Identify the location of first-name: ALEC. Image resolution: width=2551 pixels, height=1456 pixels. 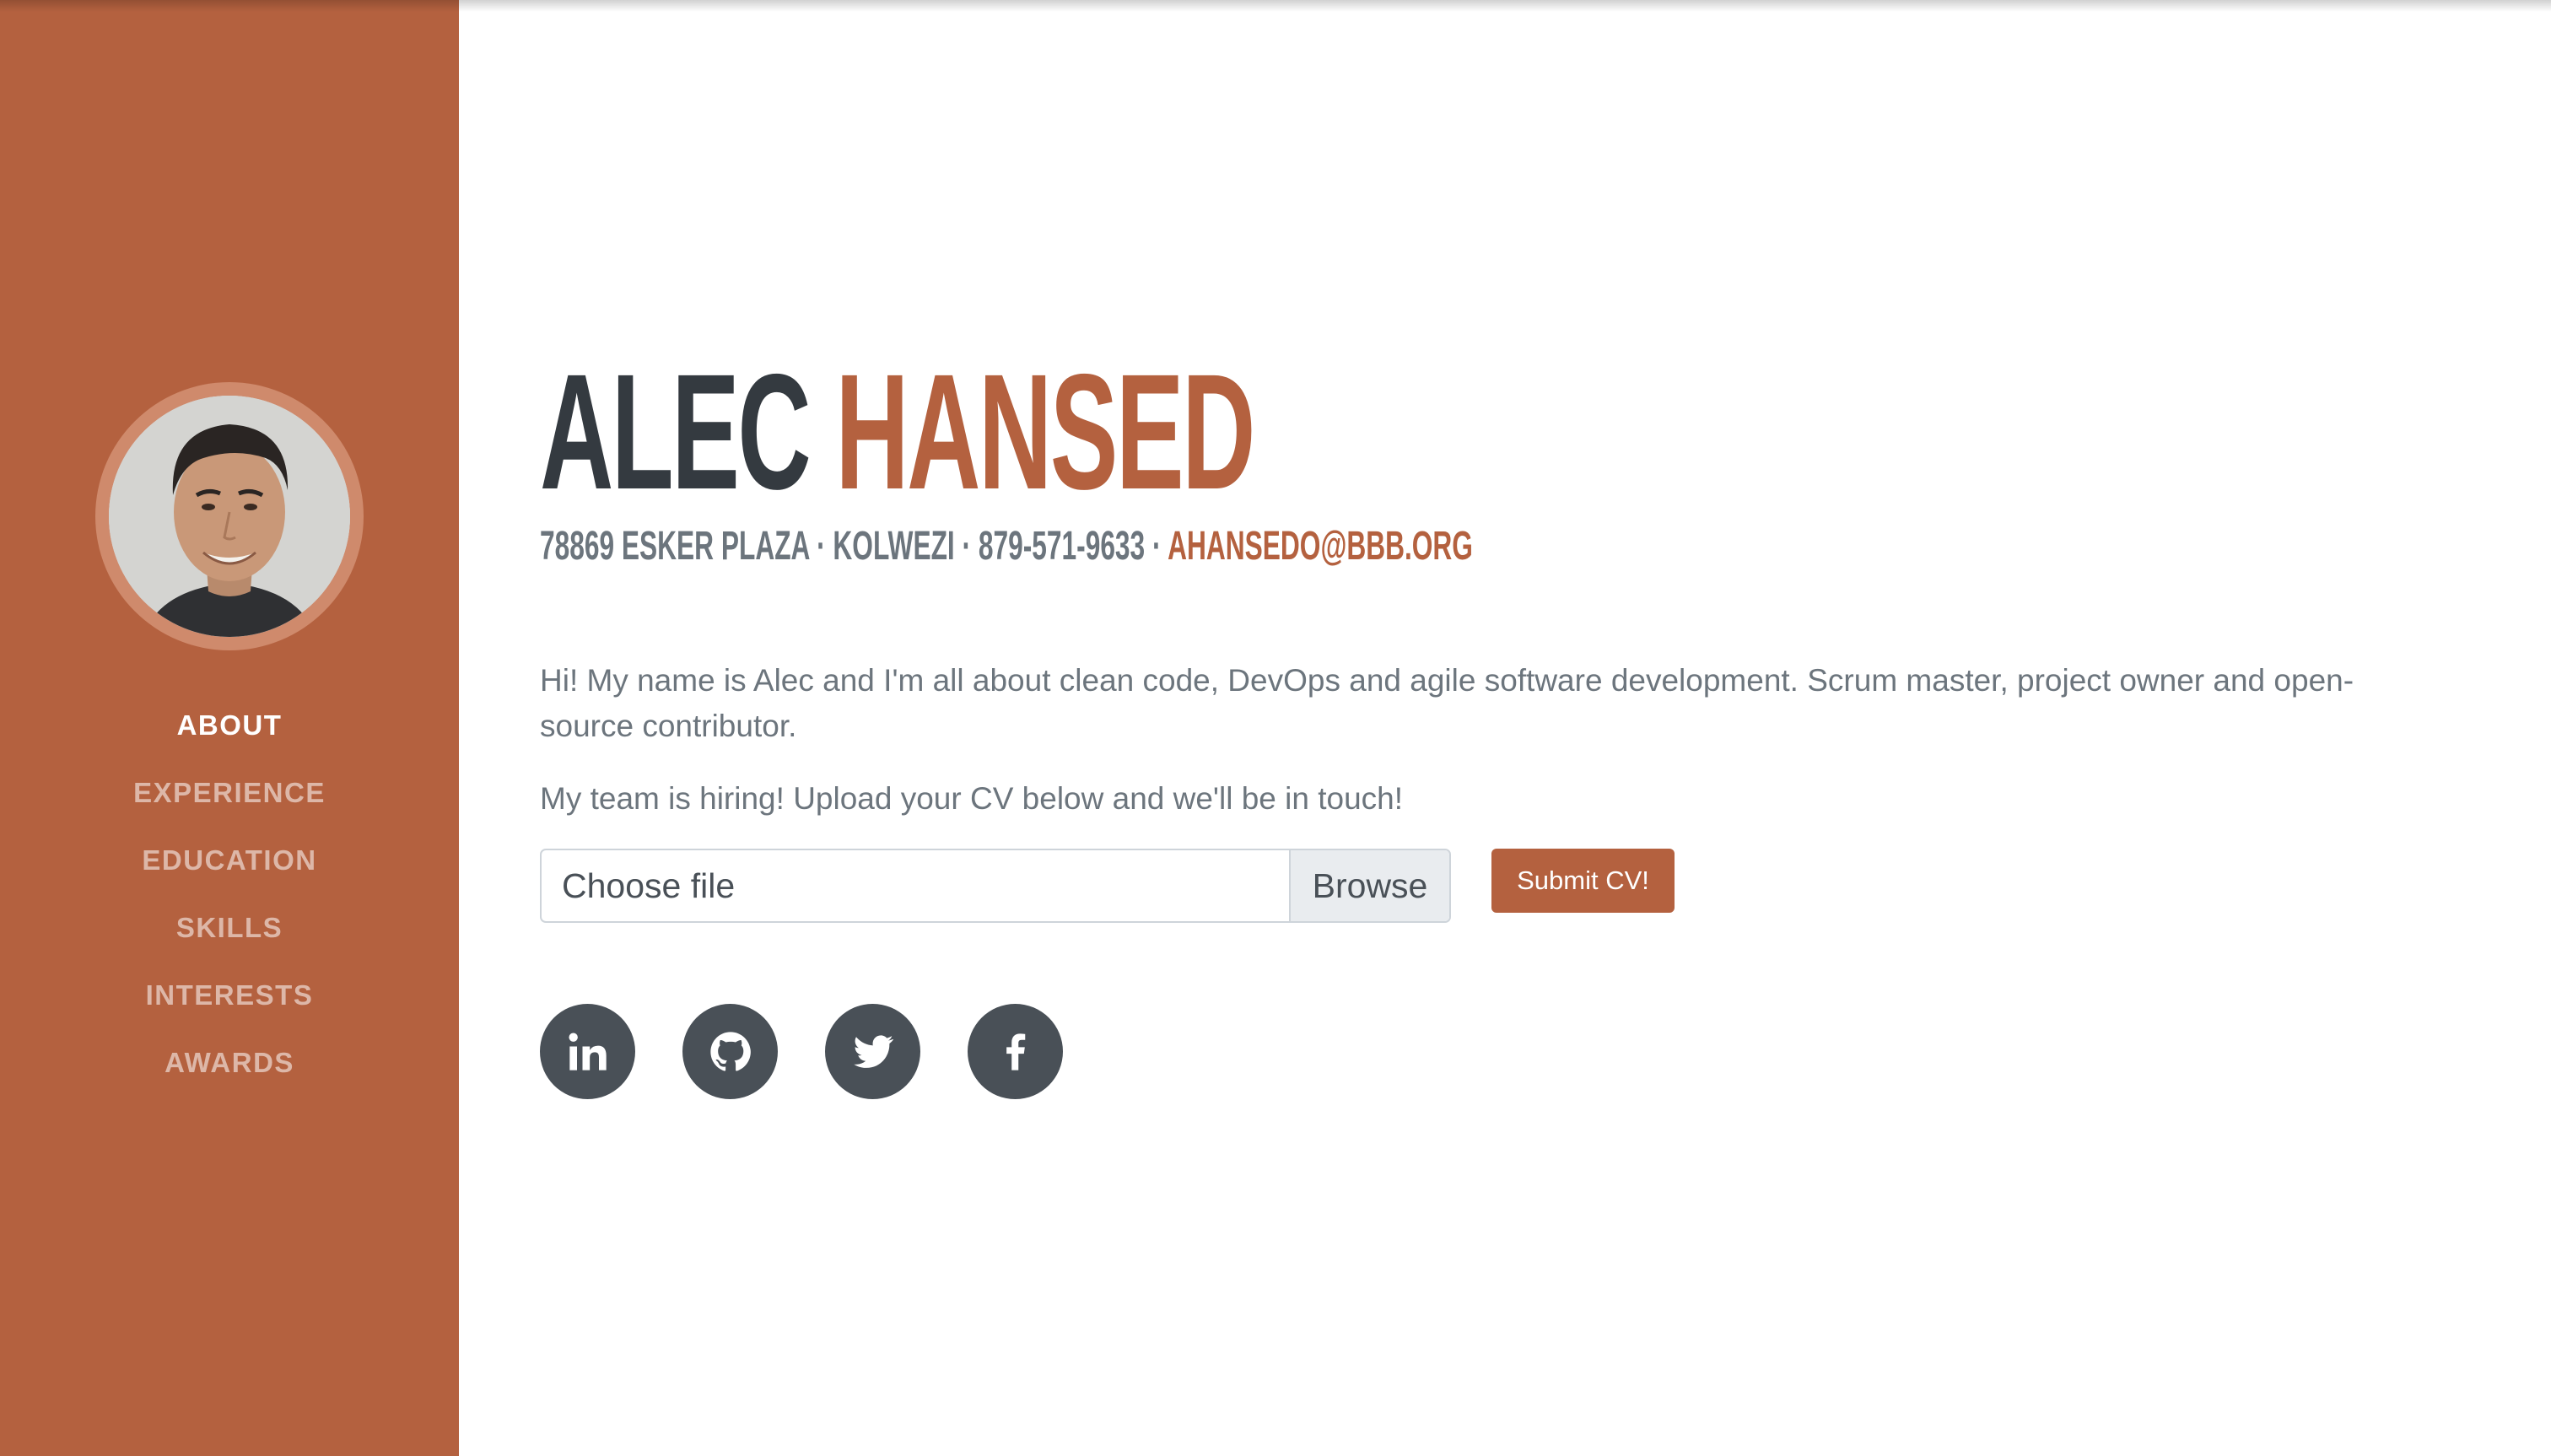
(676, 432).